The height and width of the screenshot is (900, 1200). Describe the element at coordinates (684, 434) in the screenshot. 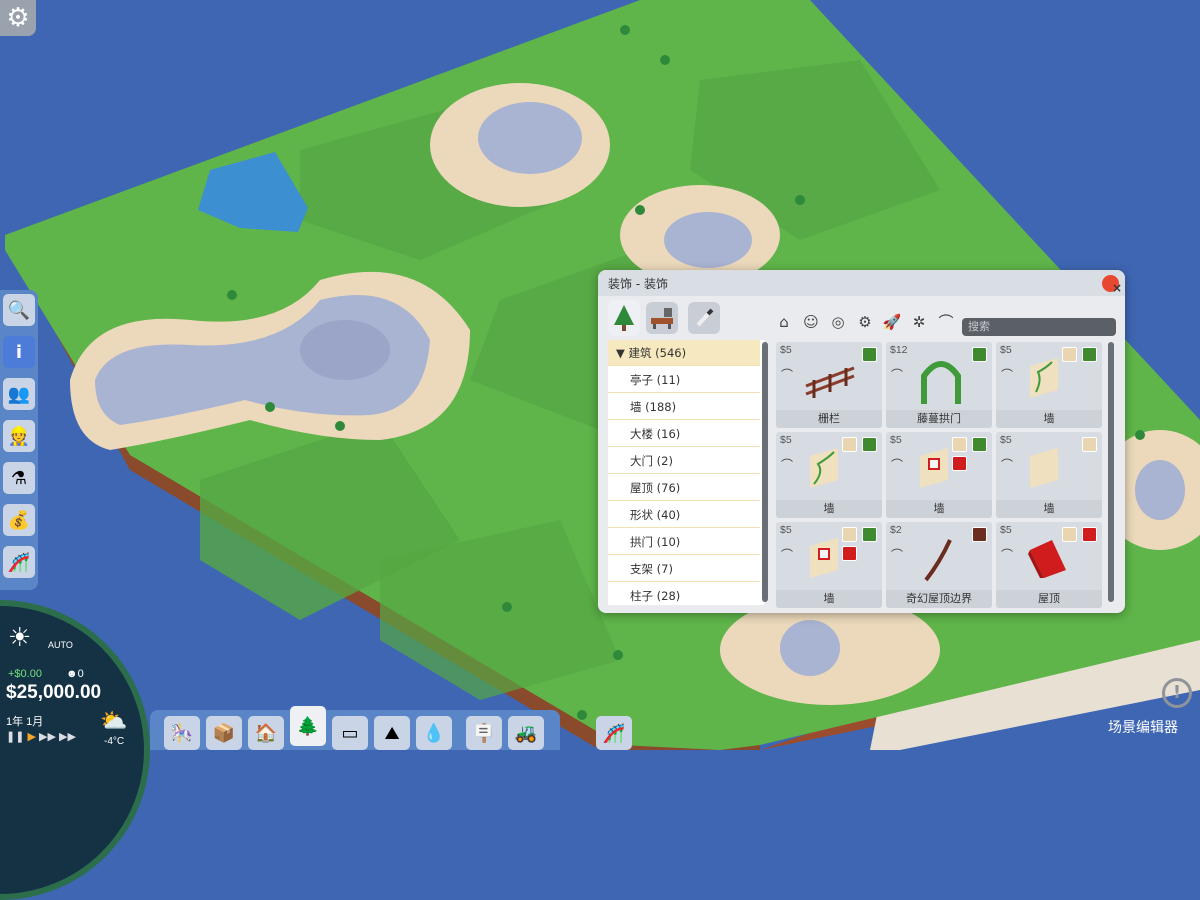

I see `category-item: 大楼 (16)` at that location.